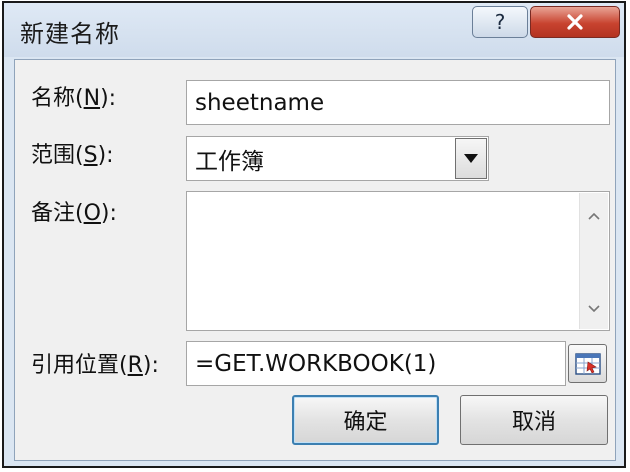 Image resolution: width=630 pixels, height=472 pixels. What do you see at coordinates (95, 365) in the screenshot?
I see `refers-to-label: 引用位置(R):` at bounding box center [95, 365].